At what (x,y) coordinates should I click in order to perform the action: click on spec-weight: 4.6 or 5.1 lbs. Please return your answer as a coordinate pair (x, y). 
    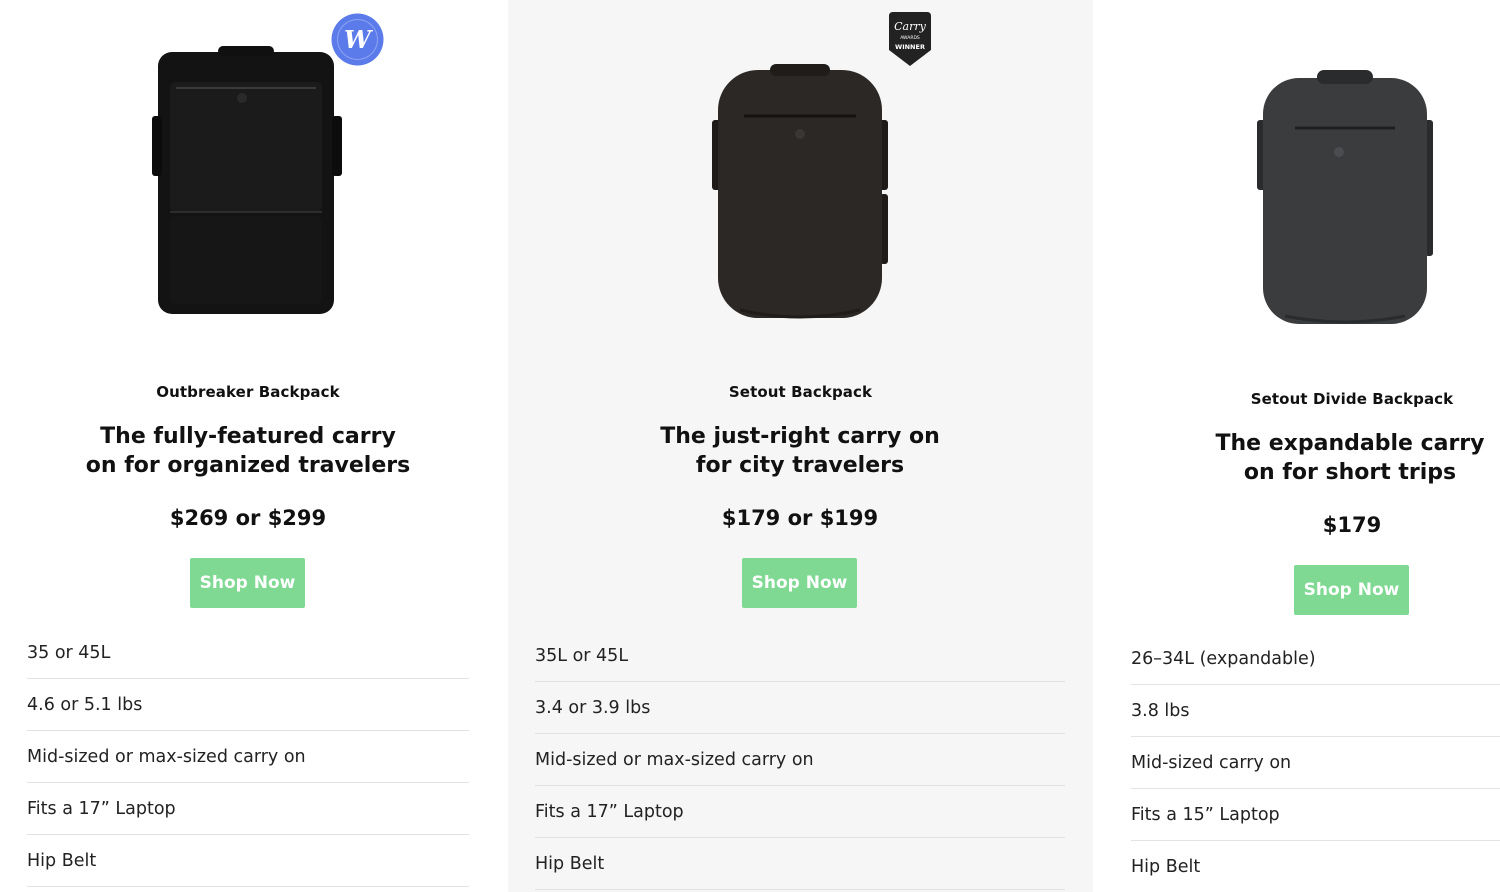
    Looking at the image, I should click on (248, 705).